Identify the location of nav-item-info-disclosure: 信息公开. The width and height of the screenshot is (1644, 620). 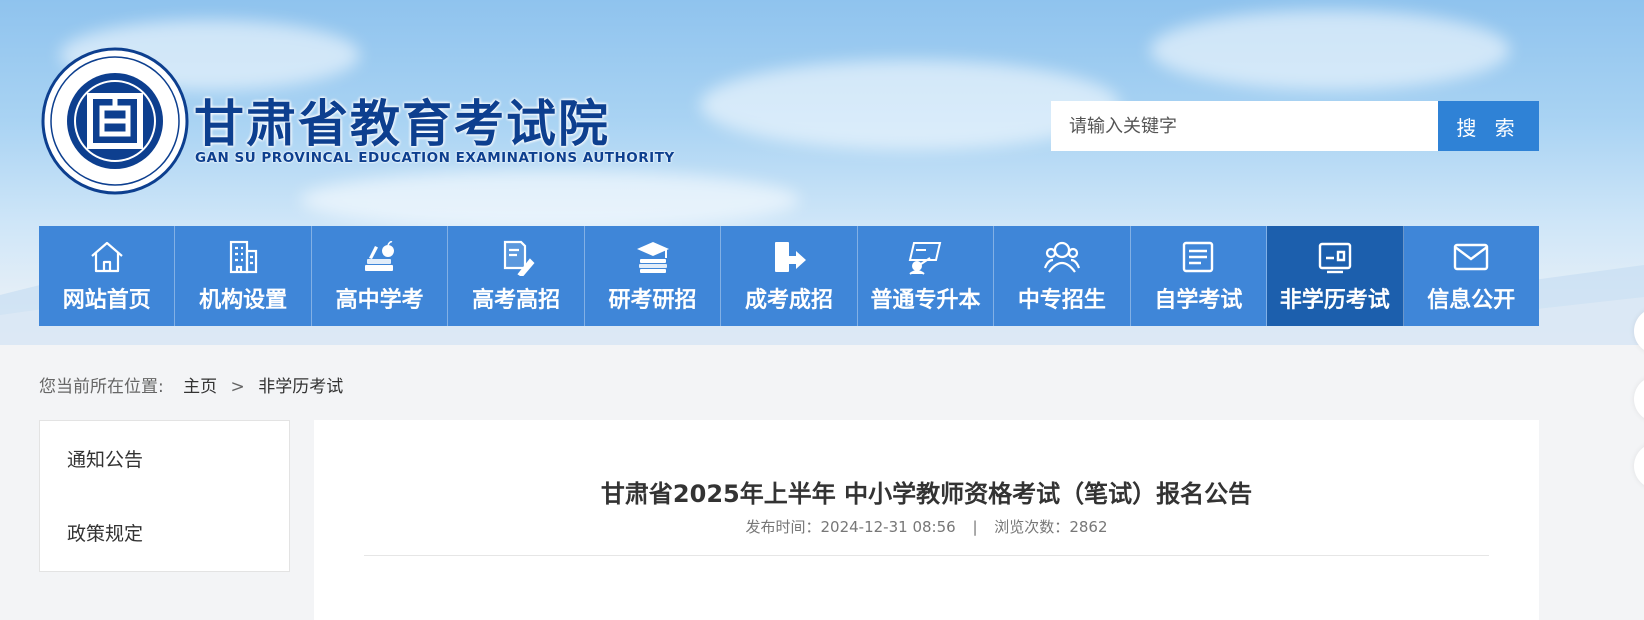
(1471, 276).